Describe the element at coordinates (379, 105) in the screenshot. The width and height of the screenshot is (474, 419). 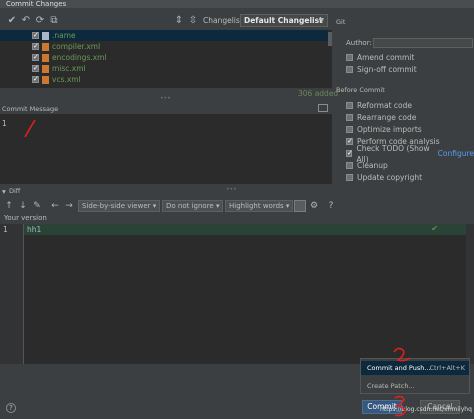
I see `reformat-code-option: Reformat code` at that location.